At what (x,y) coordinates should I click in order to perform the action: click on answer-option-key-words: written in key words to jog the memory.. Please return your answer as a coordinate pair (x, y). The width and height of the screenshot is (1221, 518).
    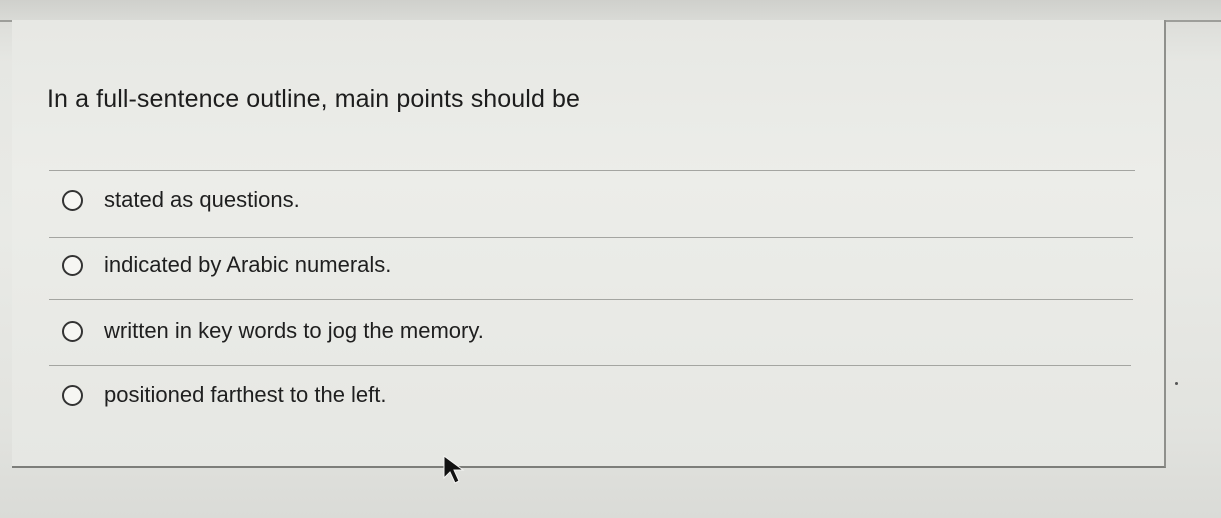
    Looking at the image, I should click on (582, 331).